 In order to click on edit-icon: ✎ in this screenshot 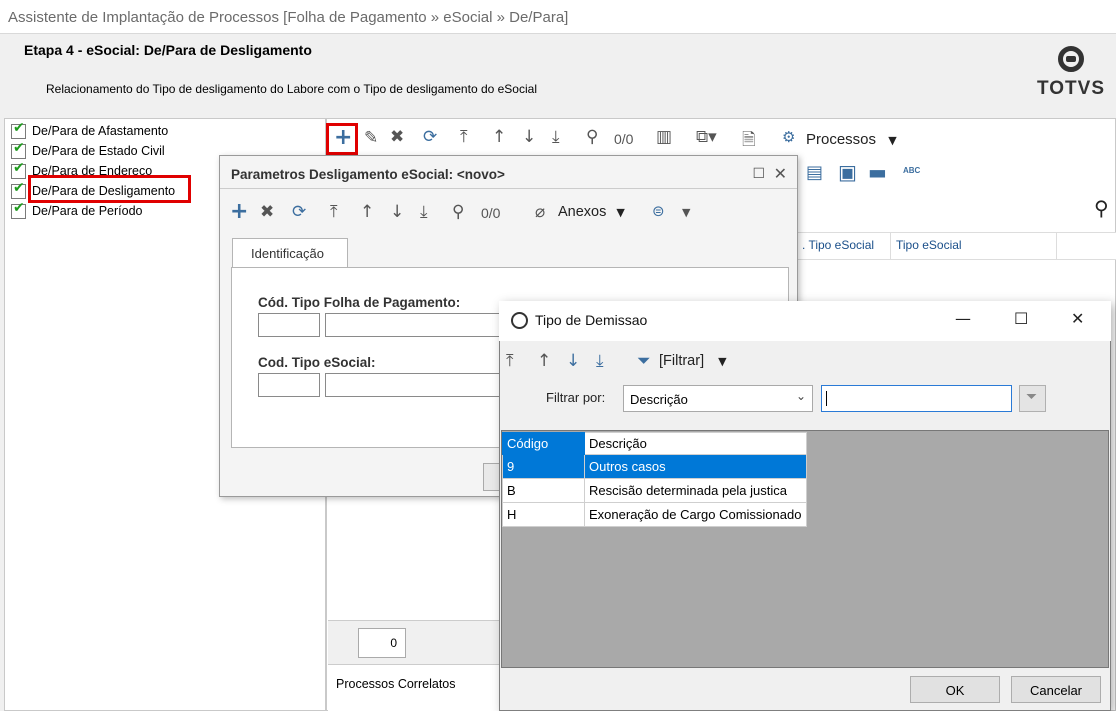, I will do `click(371, 138)`.